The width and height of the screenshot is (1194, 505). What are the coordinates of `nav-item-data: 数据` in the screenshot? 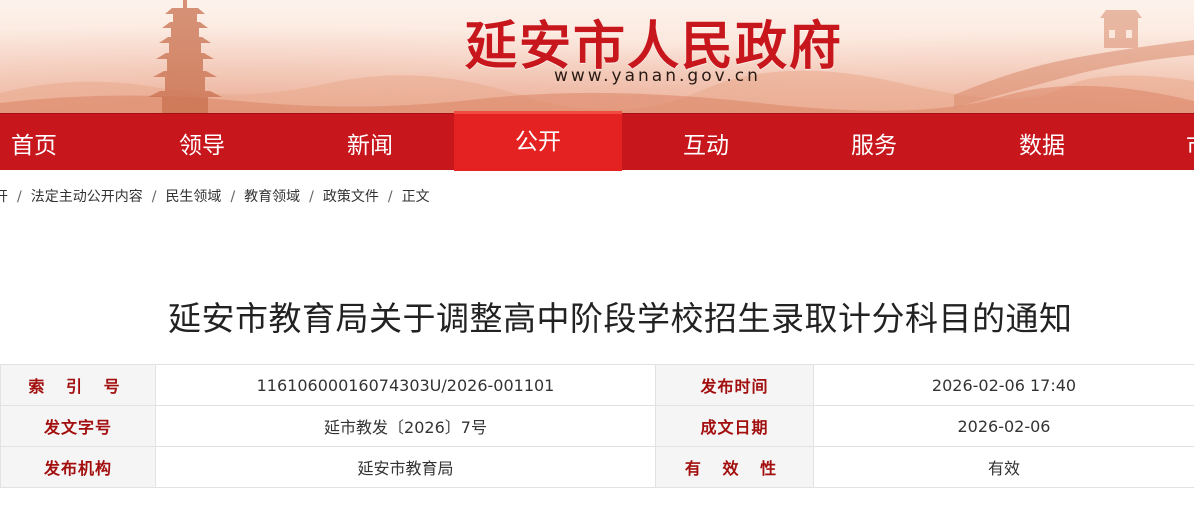 It's located at (1042, 142).